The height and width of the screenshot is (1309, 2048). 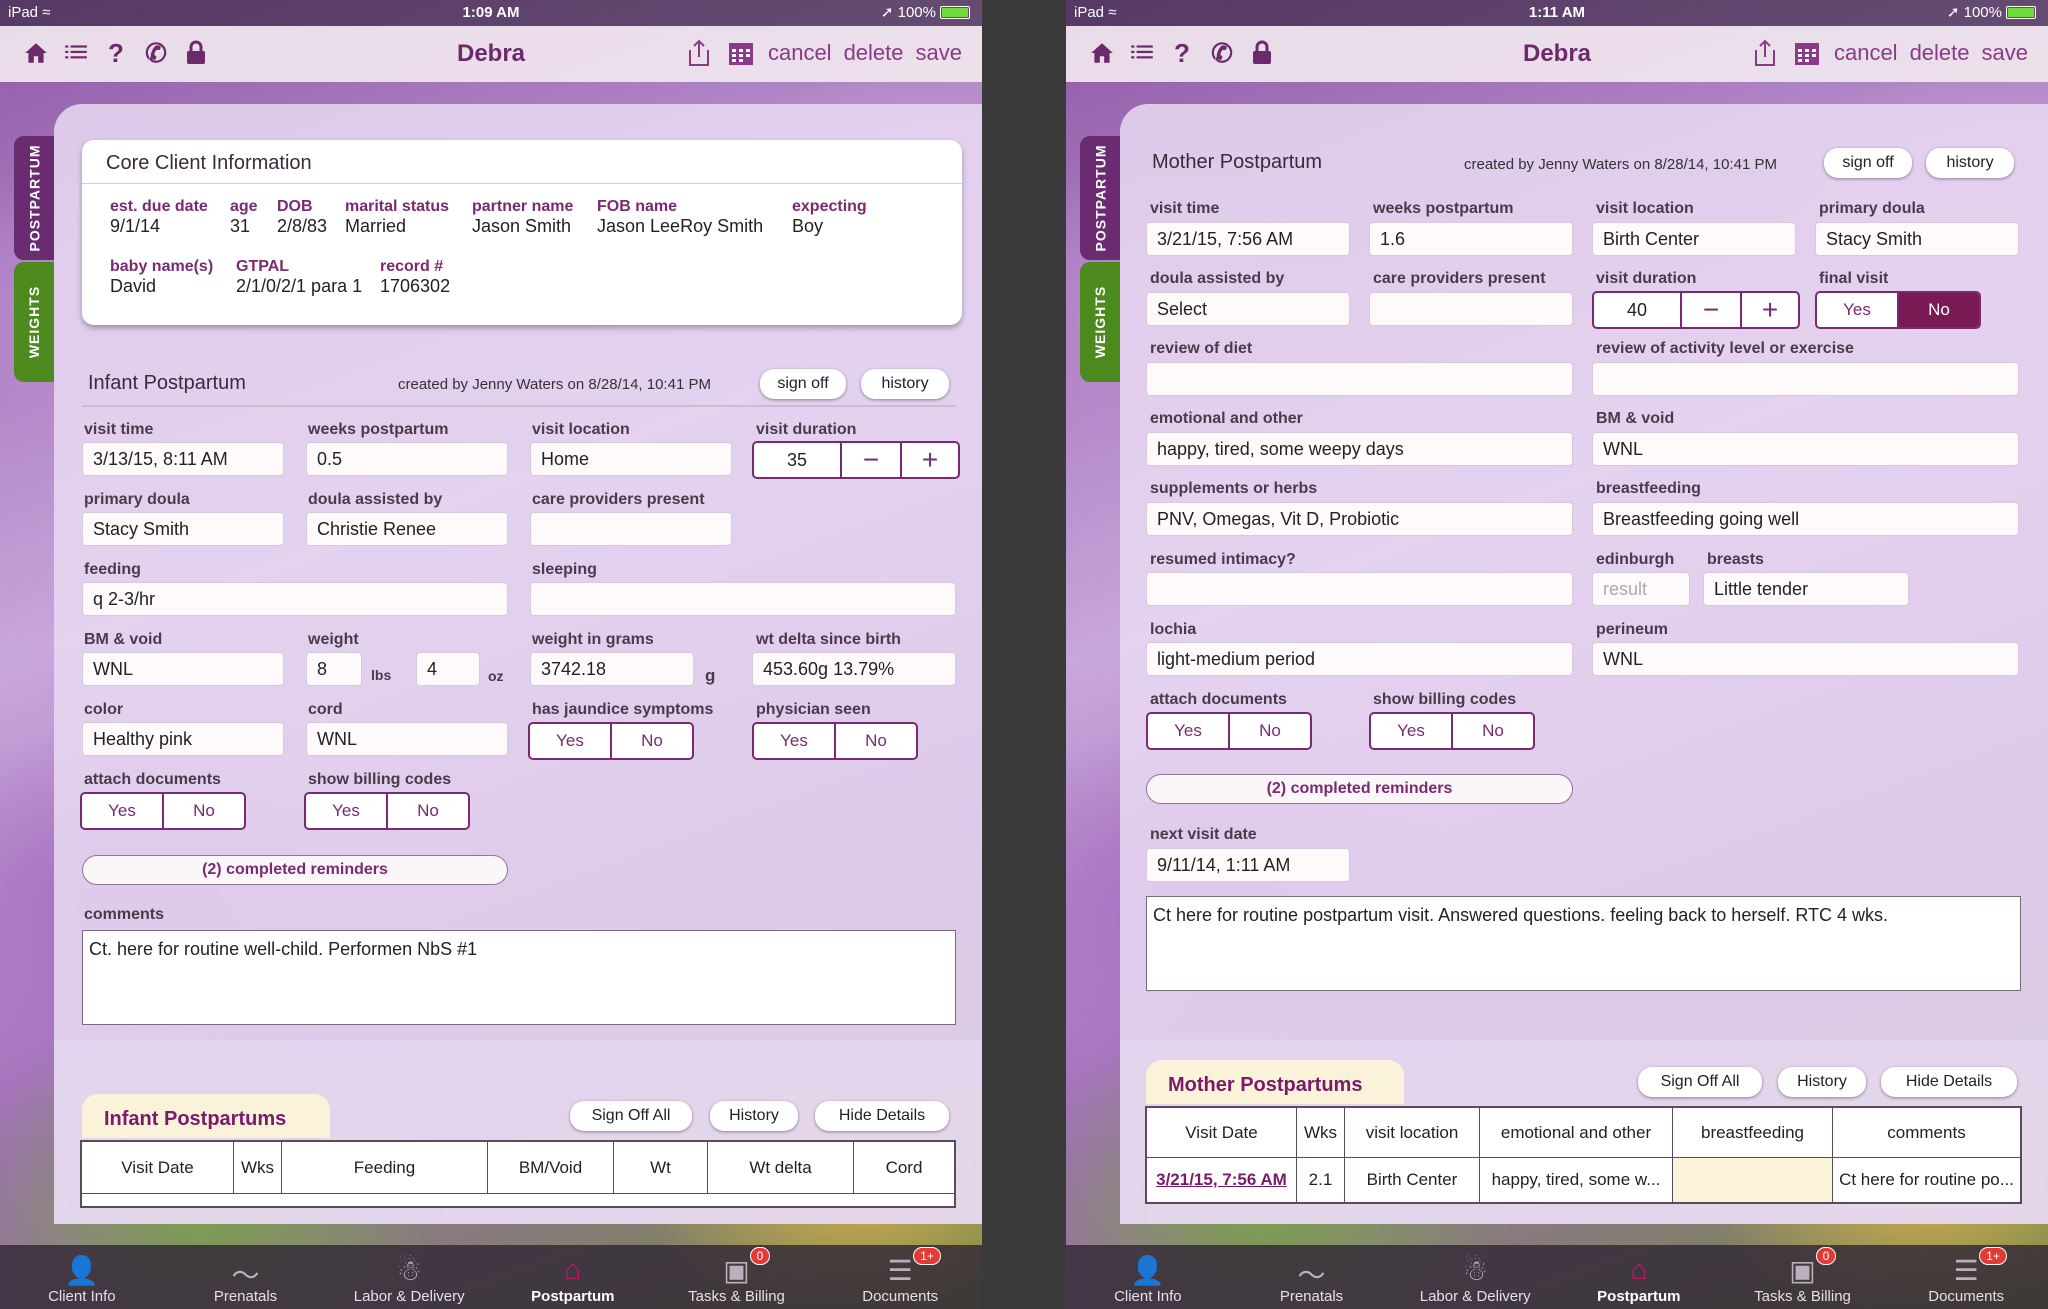 What do you see at coordinates (651, 741) in the screenshot?
I see `jaundice-no: No` at bounding box center [651, 741].